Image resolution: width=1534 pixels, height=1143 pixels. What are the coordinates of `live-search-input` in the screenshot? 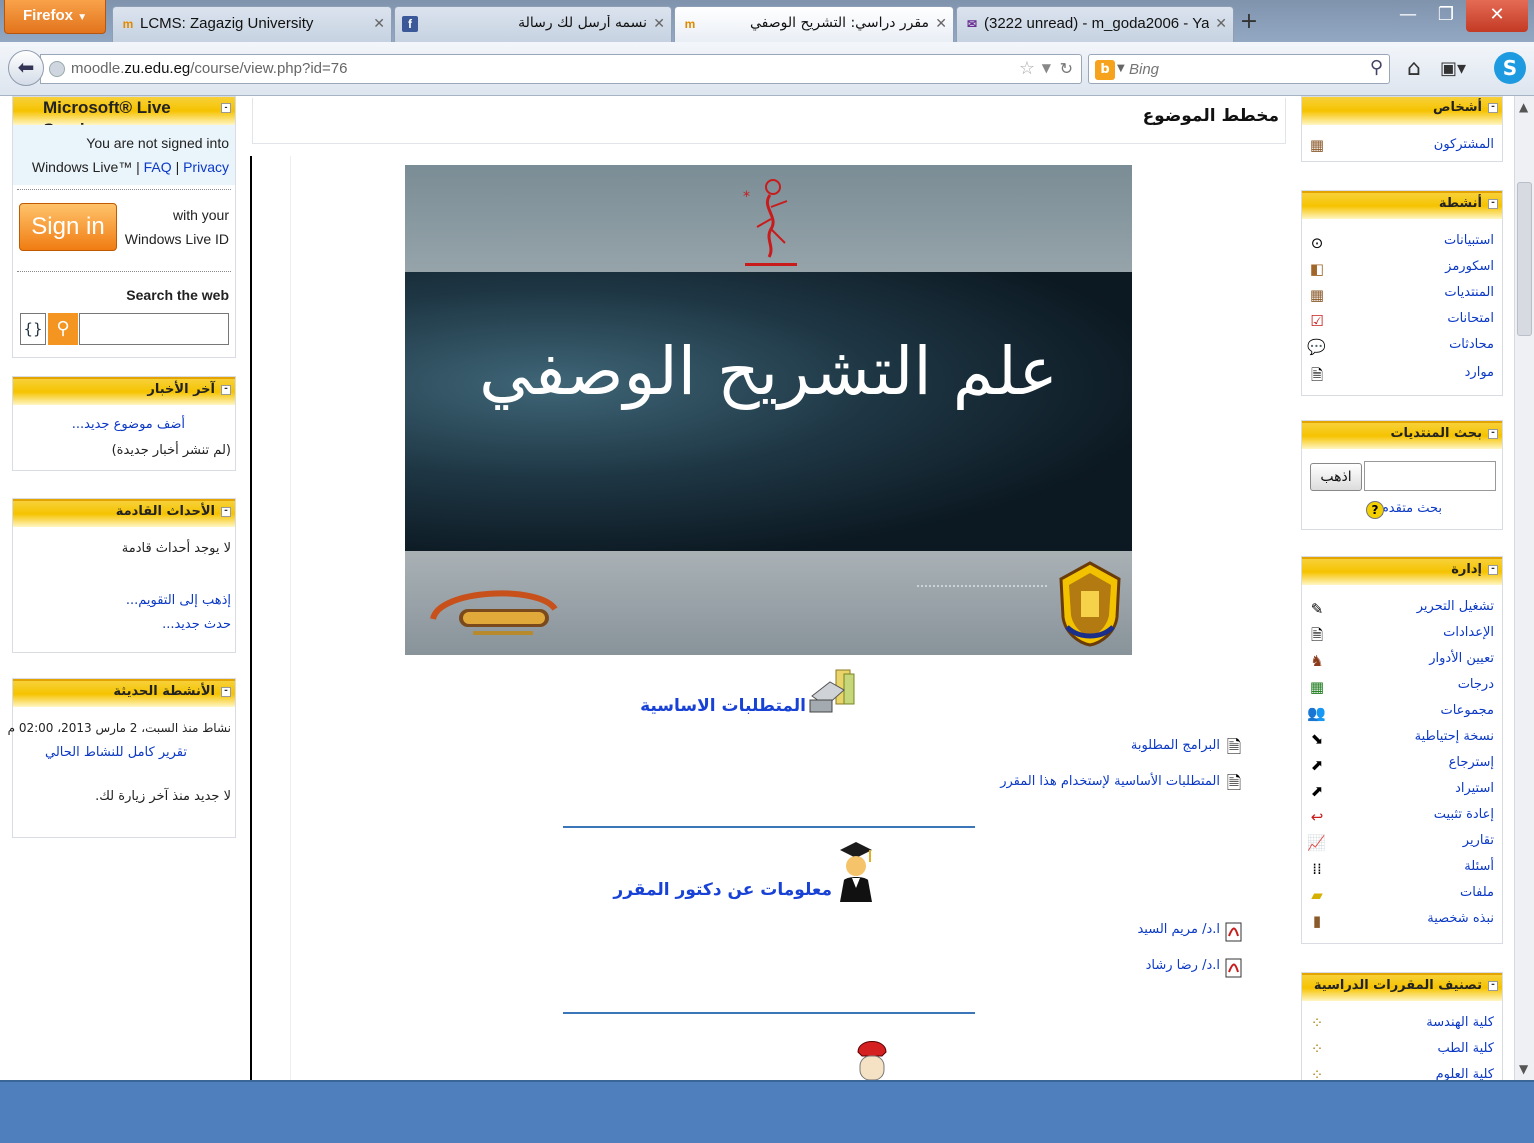 It's located at (154, 329).